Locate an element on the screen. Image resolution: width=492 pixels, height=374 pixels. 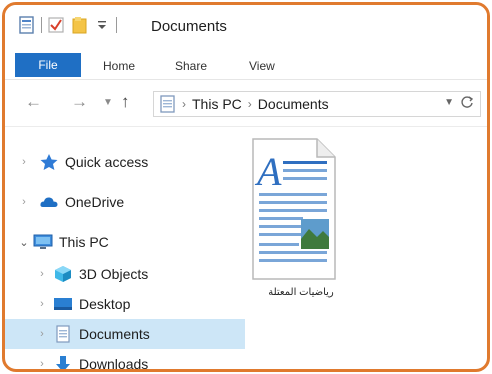
nav-item-documents: › Documents is located at coordinates (125, 334).